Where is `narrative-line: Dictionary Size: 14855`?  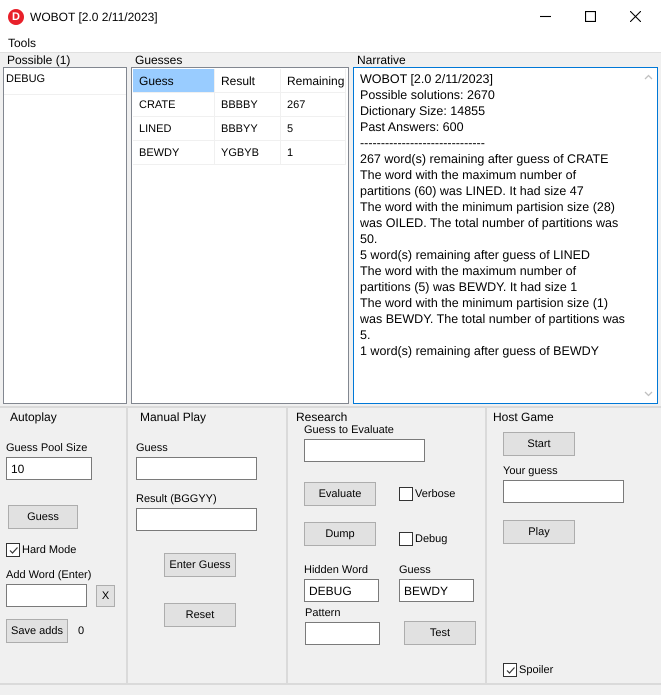
narrative-line: Dictionary Size: 14855 is located at coordinates (423, 111).